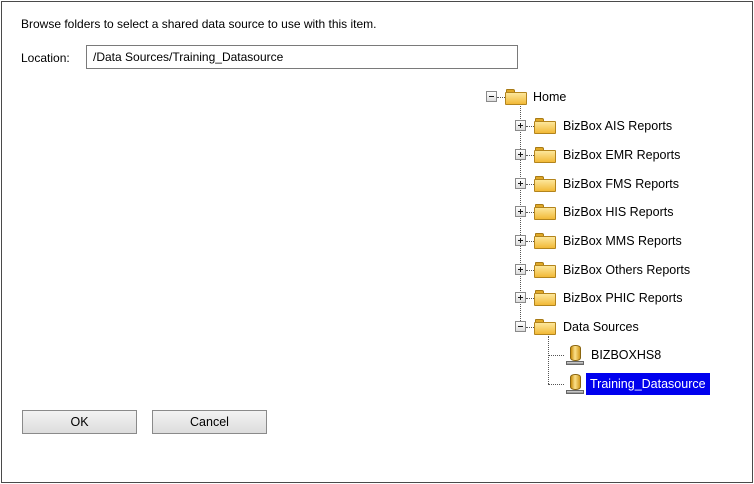 This screenshot has width=754, height=484. I want to click on tree-node-folder: BizBox EMR Reports, so click(621, 155).